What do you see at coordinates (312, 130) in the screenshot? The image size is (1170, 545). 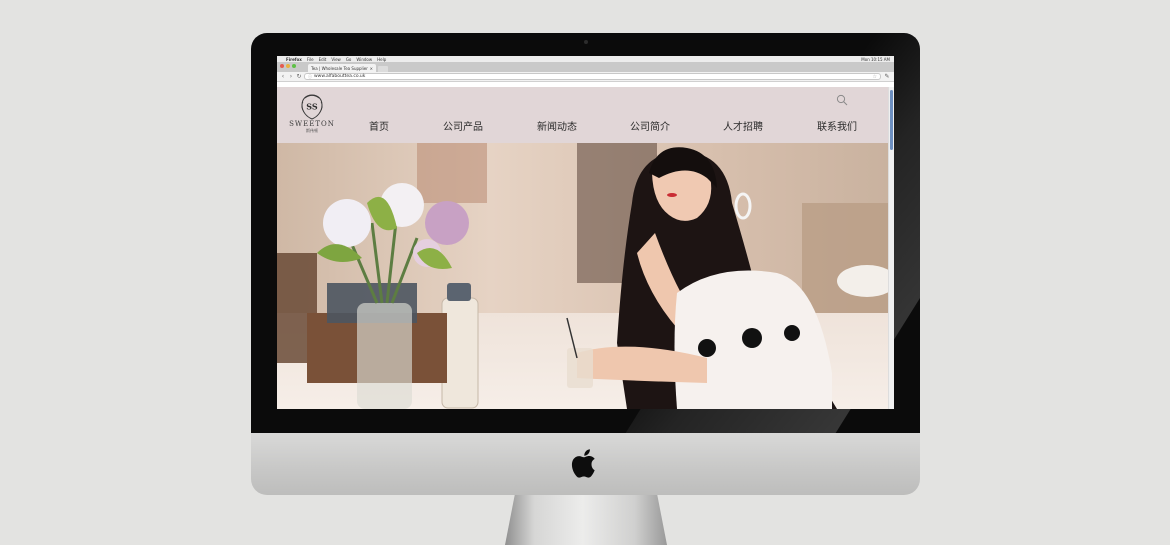 I see `logo-subtitle: 斯伟顿` at bounding box center [312, 130].